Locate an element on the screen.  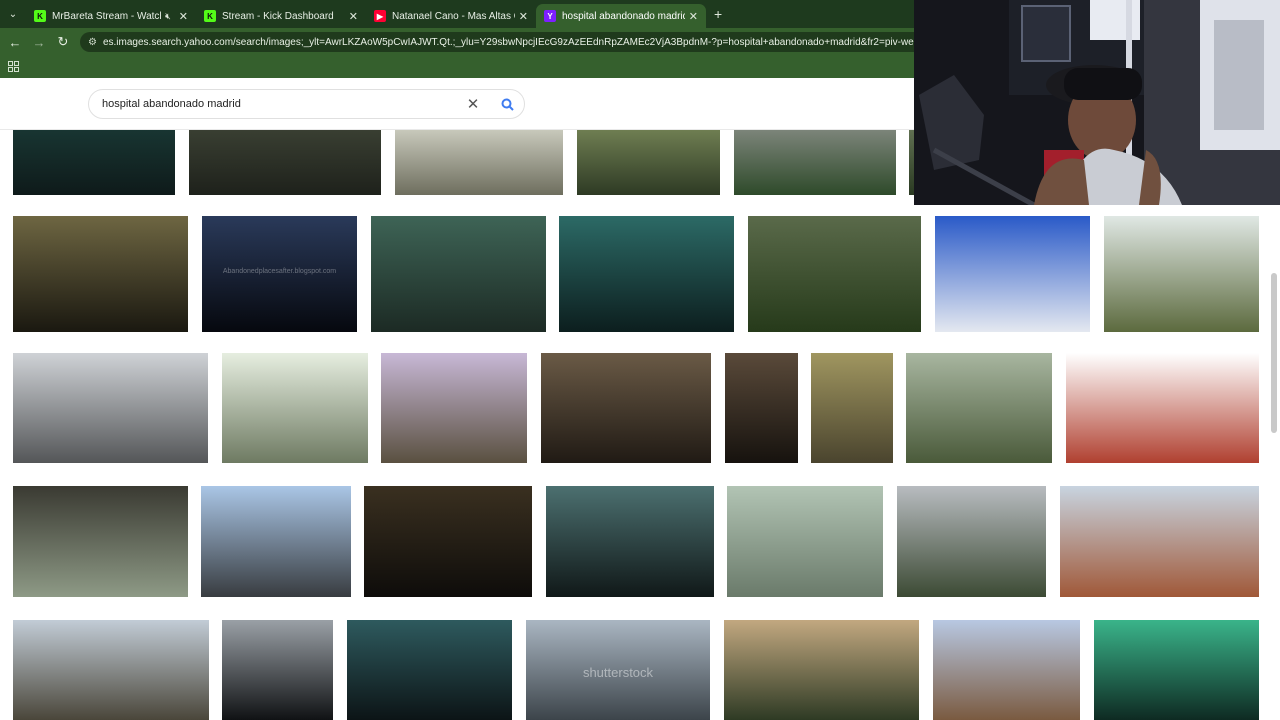
chevron-down-icon: ⌄ is located at coordinates (13, 14).